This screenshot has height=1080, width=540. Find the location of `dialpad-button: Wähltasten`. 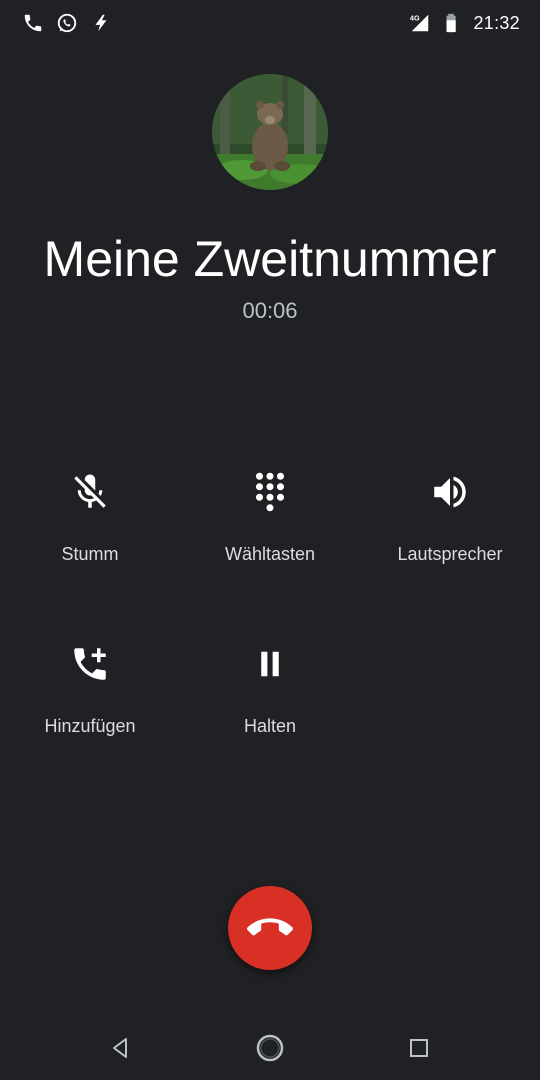

dialpad-button: Wähltasten is located at coordinates (270, 516).